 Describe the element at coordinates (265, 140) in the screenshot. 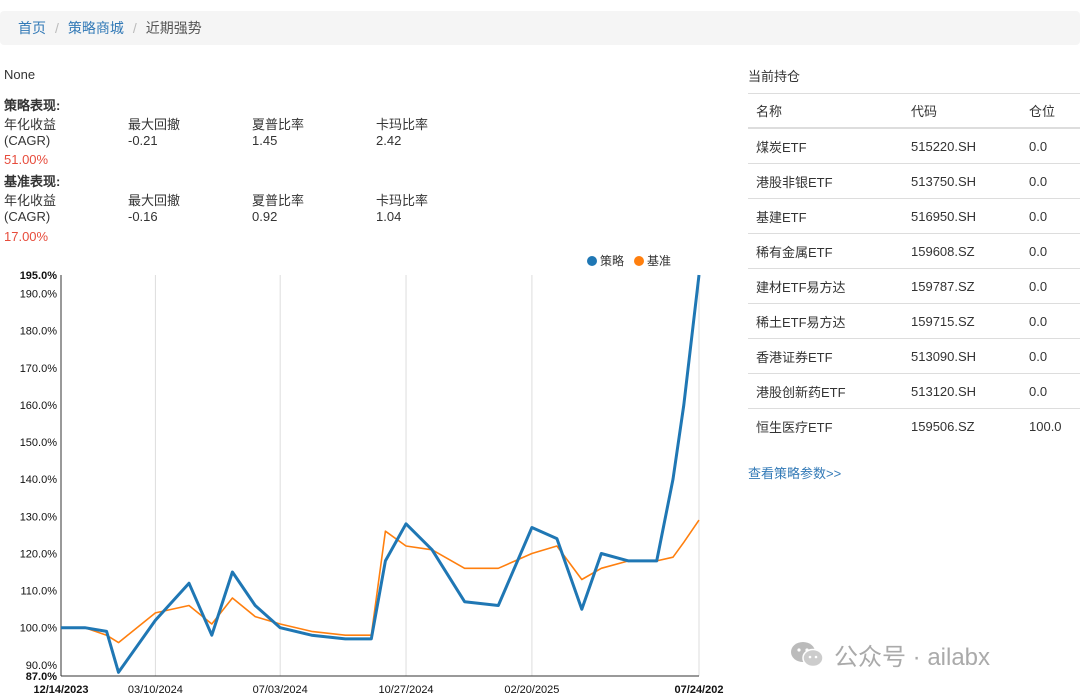

I see `strategy-sharpe-value: 1.45` at that location.